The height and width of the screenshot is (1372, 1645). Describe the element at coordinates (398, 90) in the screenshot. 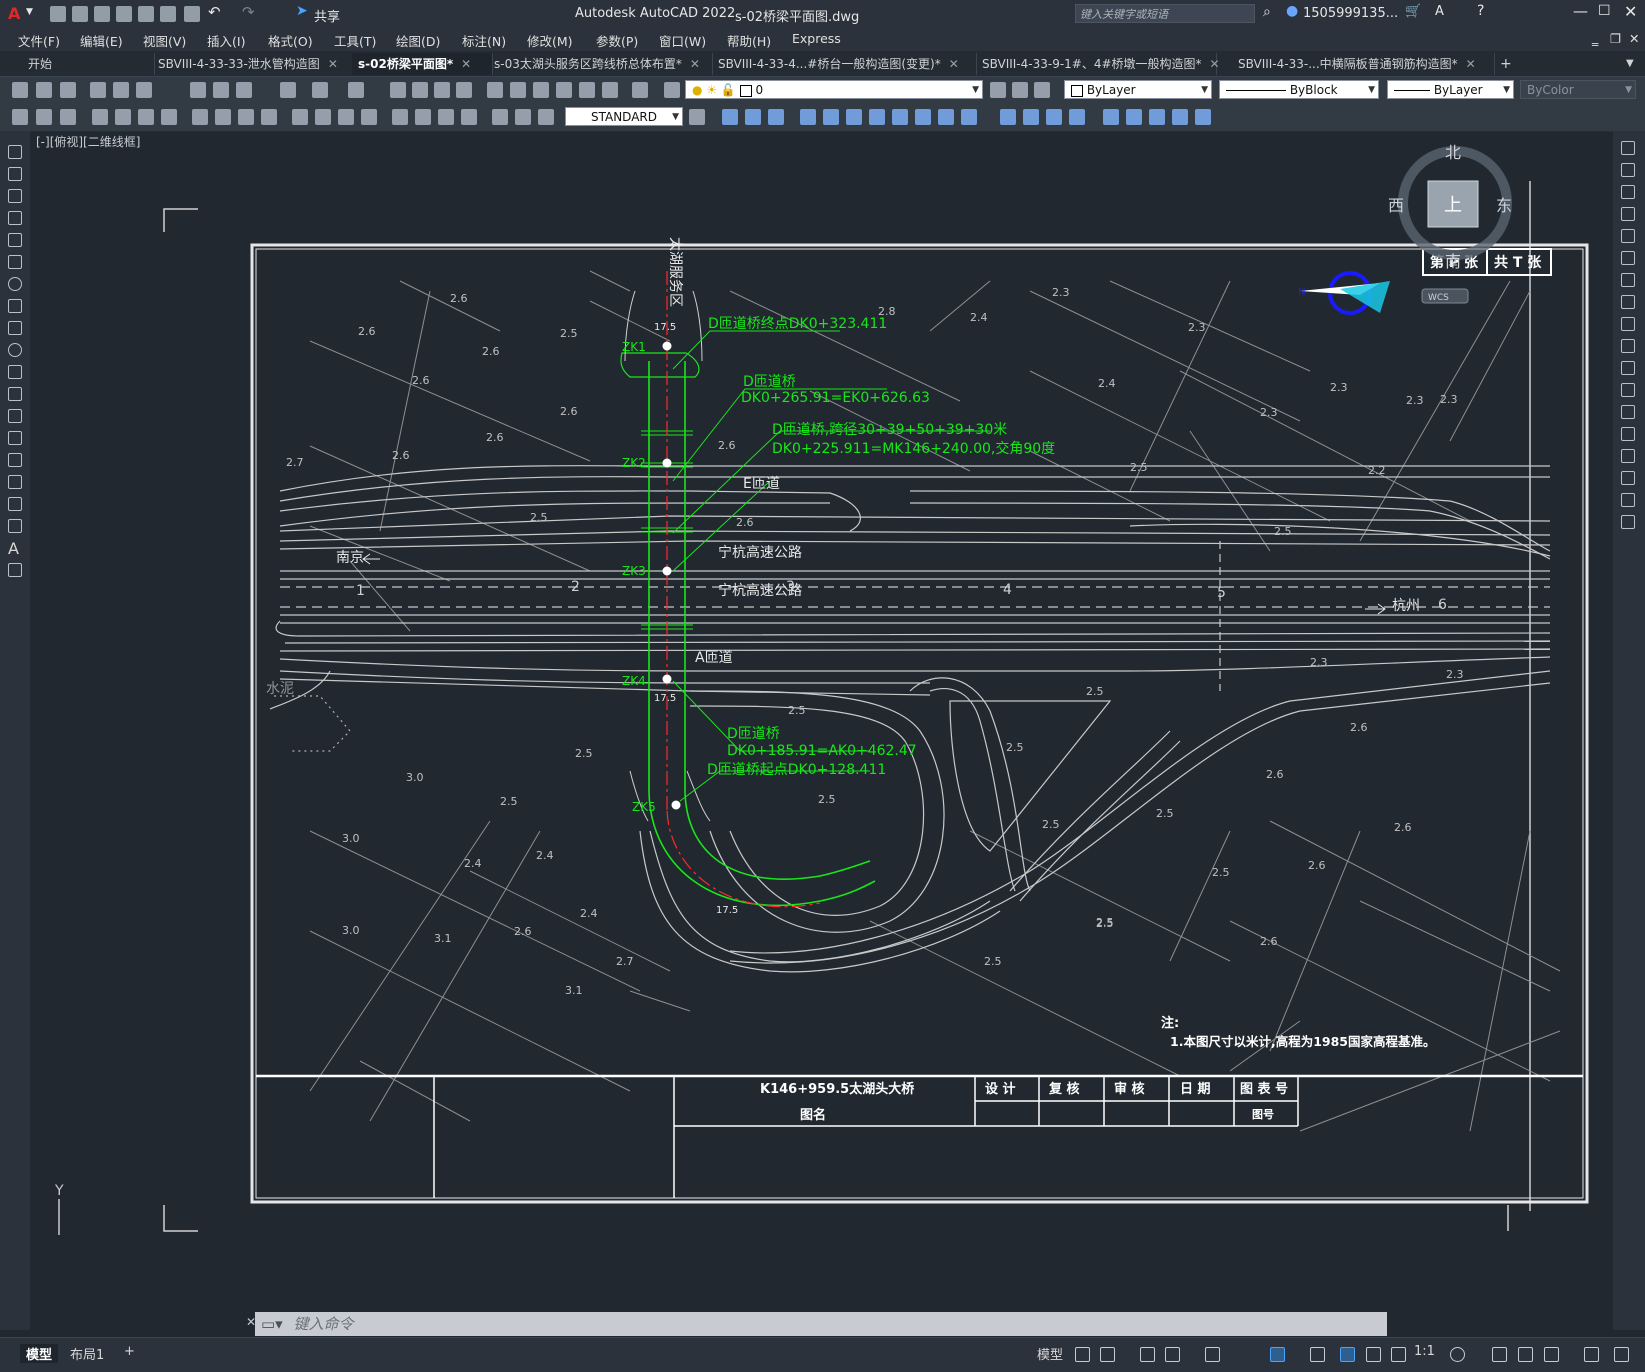

I see `pan-icon` at that location.